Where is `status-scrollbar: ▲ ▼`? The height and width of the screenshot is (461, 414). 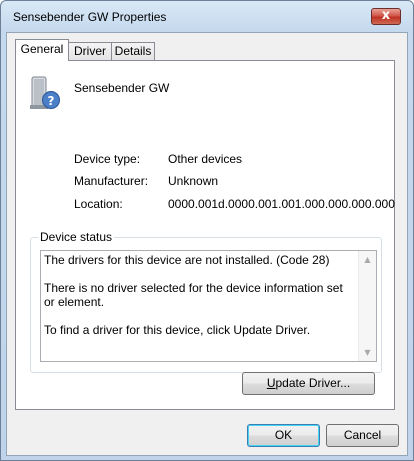 status-scrollbar: ▲ ▼ is located at coordinates (367, 306).